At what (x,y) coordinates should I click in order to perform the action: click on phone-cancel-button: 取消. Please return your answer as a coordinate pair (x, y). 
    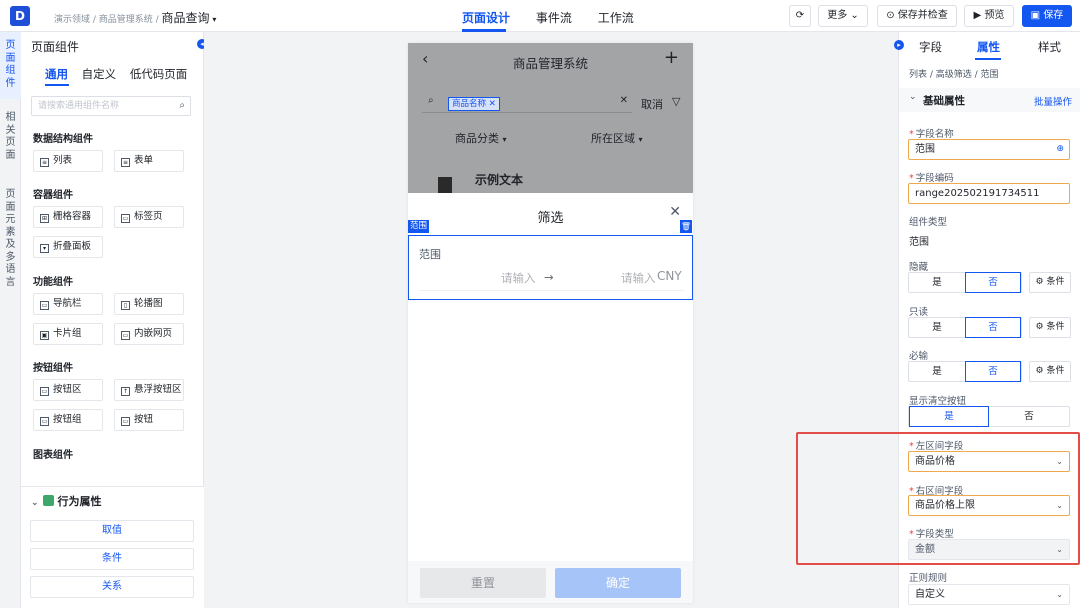
    Looking at the image, I should click on (652, 104).